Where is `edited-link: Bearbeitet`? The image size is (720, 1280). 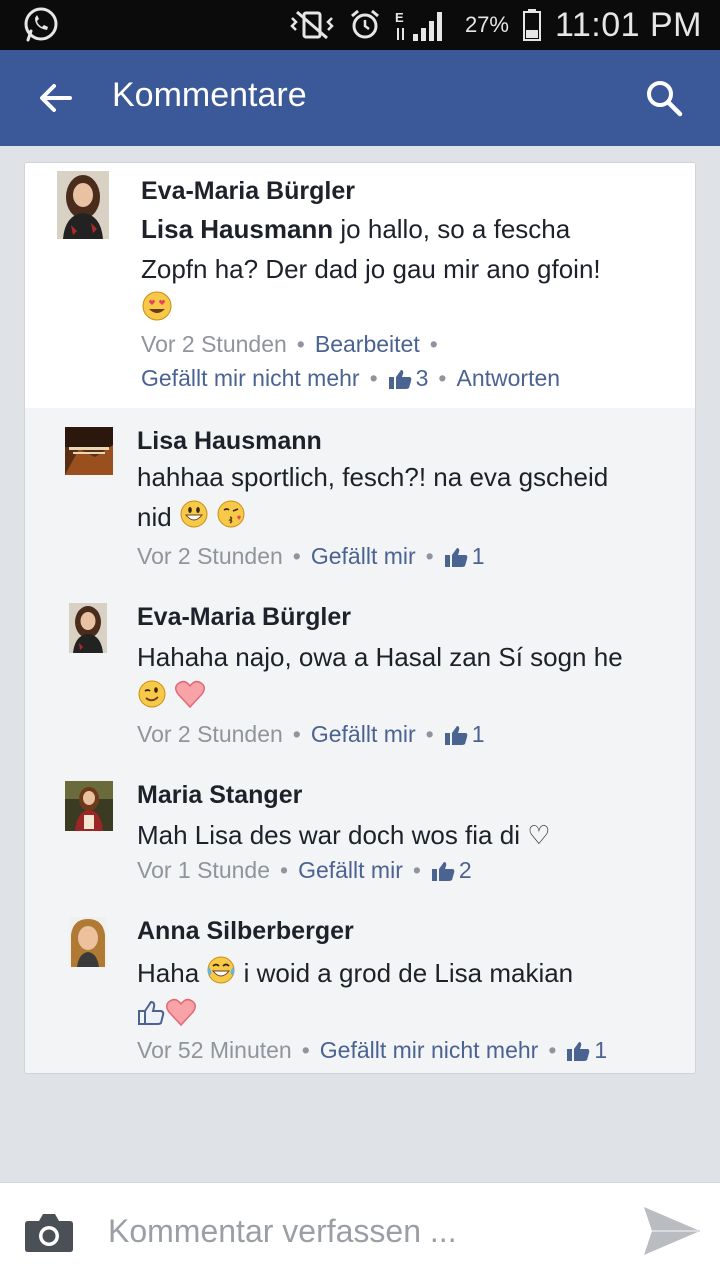
edited-link: Bearbeitet is located at coordinates (367, 344).